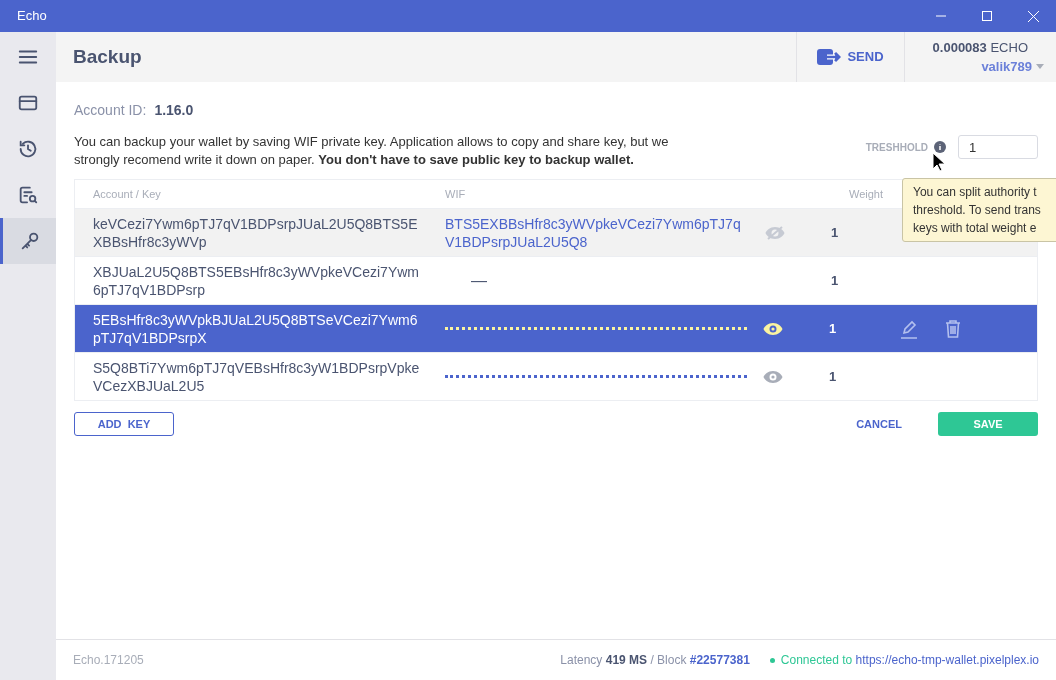 The width and height of the screenshot is (1056, 680). Describe the element at coordinates (953, 328) in the screenshot. I see `trash-icon` at that location.